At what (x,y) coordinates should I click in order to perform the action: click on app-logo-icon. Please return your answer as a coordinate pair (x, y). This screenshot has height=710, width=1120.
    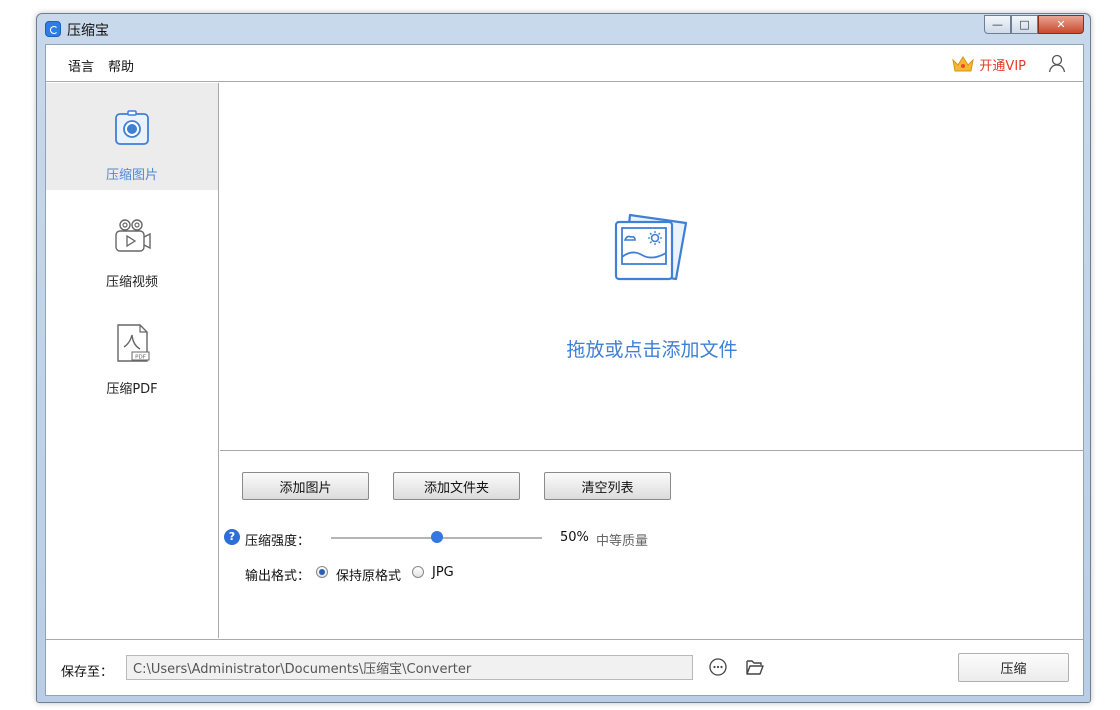
    Looking at the image, I should click on (53, 29).